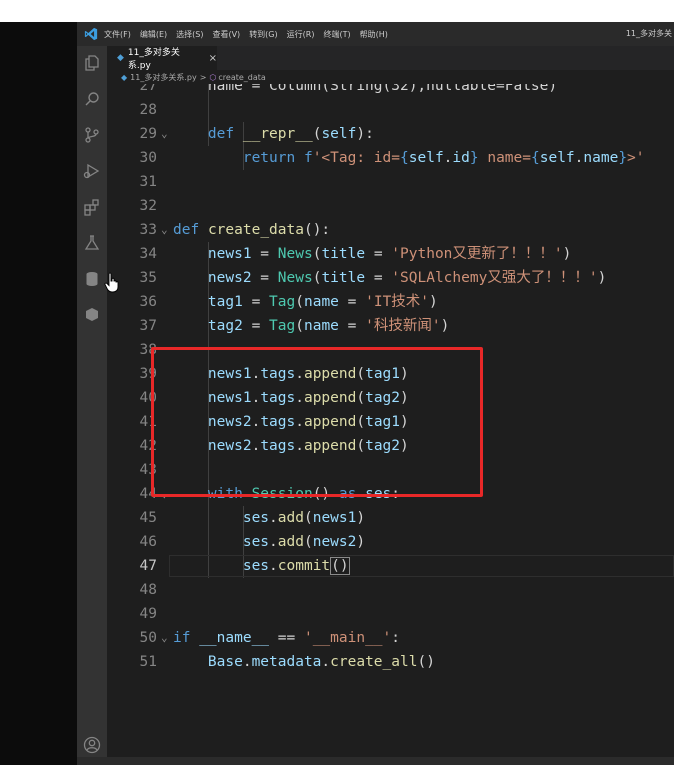 The image size is (674, 765). Describe the element at coordinates (92, 63) in the screenshot. I see `explorer-icon` at that location.